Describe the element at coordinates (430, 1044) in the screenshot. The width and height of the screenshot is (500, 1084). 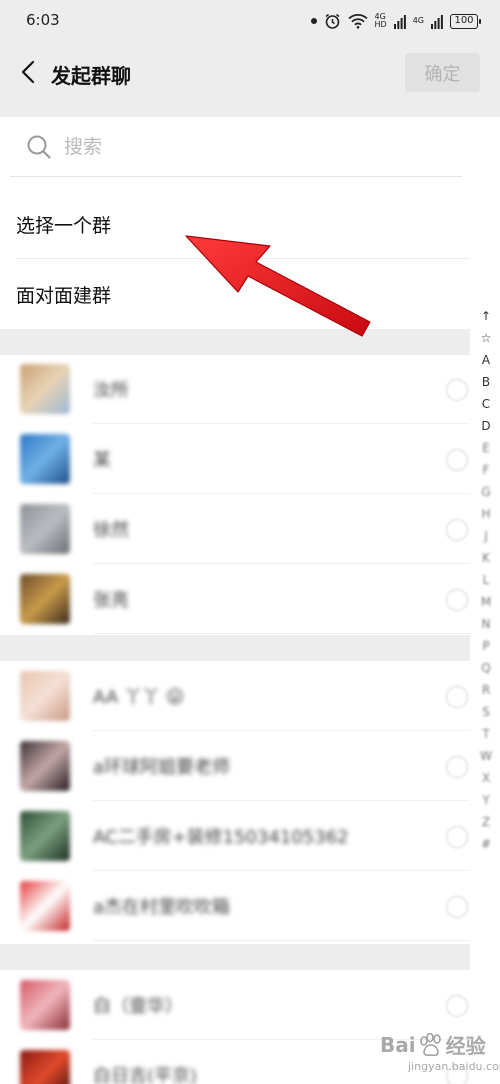
I see `paw-logo-icon` at that location.